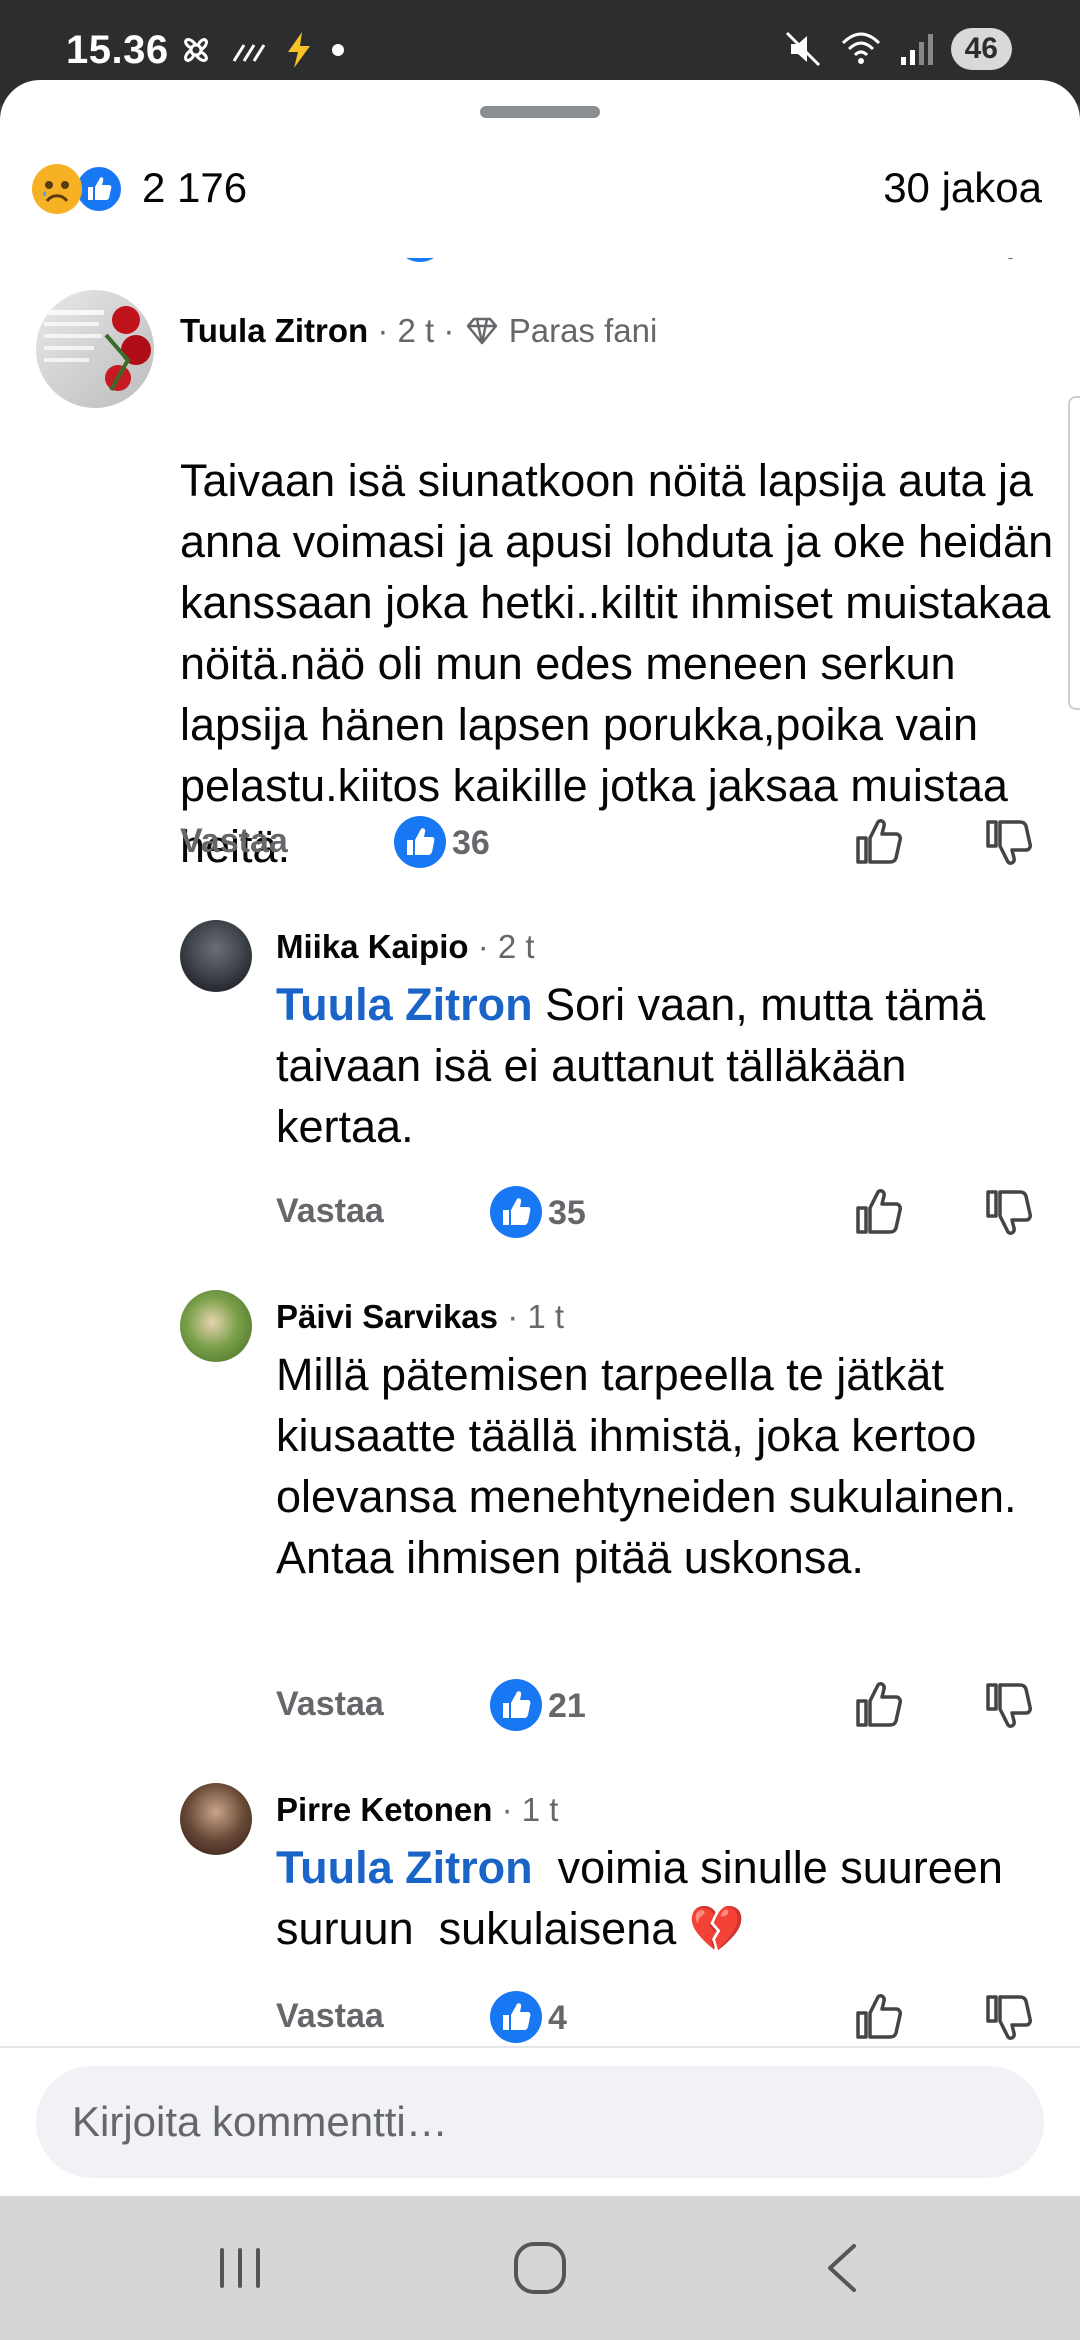  Describe the element at coordinates (557, 2018) in the screenshot. I see `like-count: 4` at that location.